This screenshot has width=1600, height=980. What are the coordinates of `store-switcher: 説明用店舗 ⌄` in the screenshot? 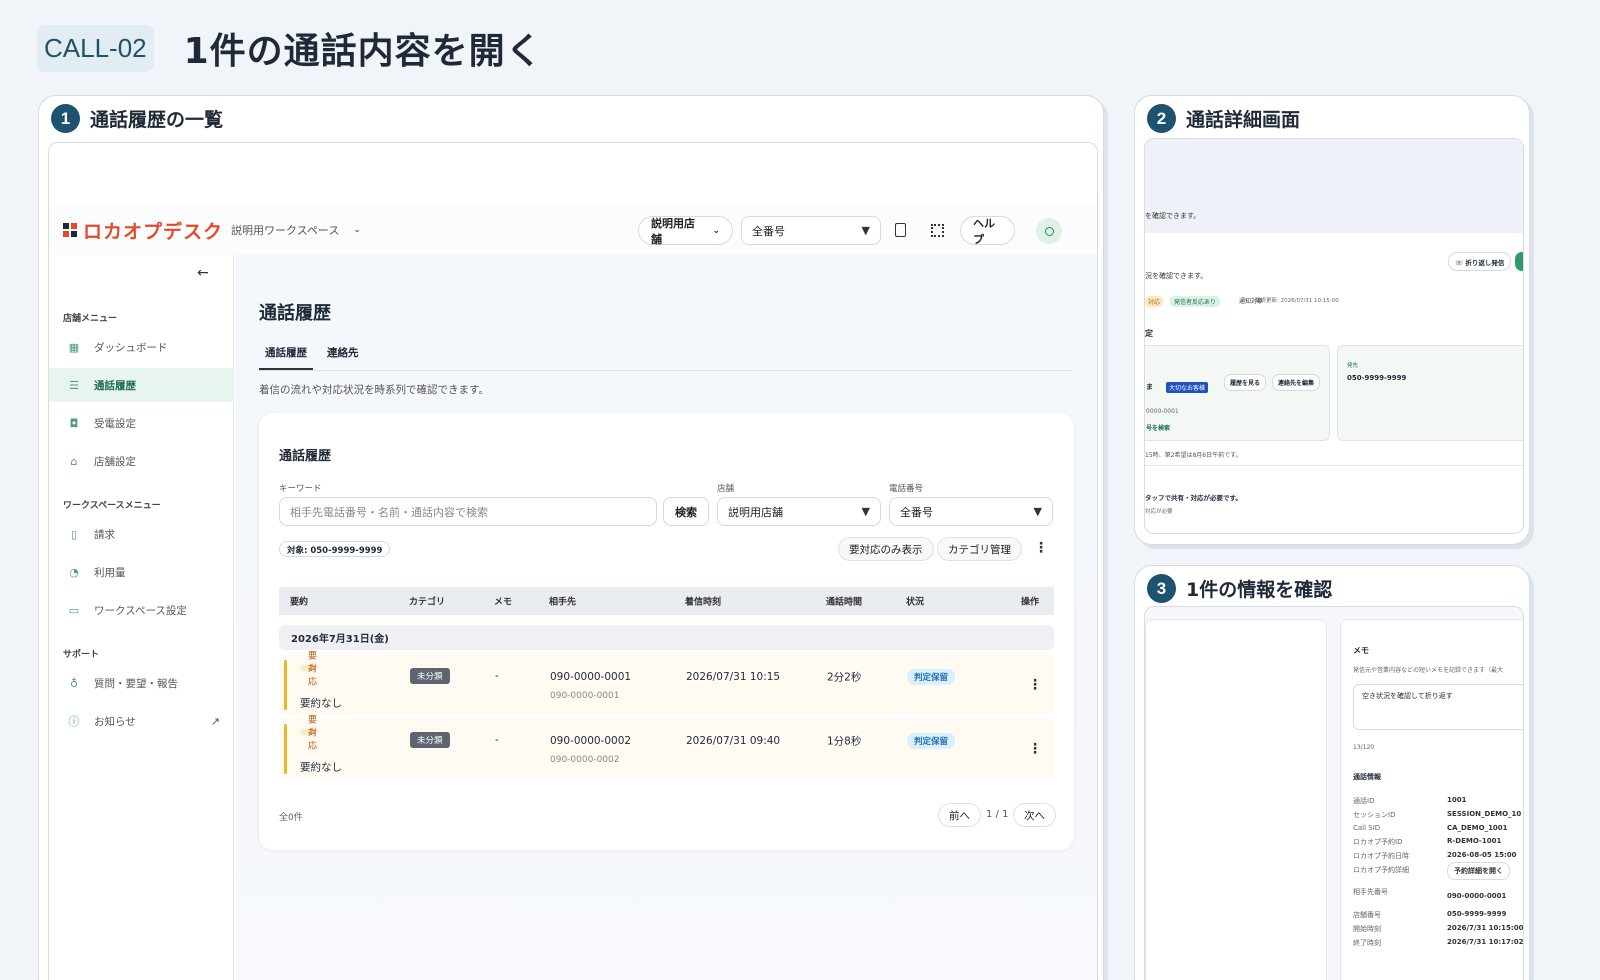 It's located at (685, 231).